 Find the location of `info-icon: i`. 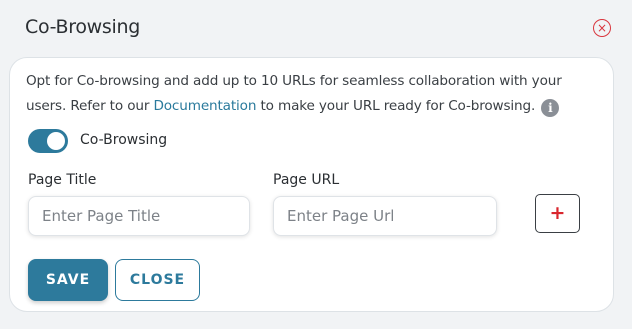

info-icon: i is located at coordinates (550, 108).